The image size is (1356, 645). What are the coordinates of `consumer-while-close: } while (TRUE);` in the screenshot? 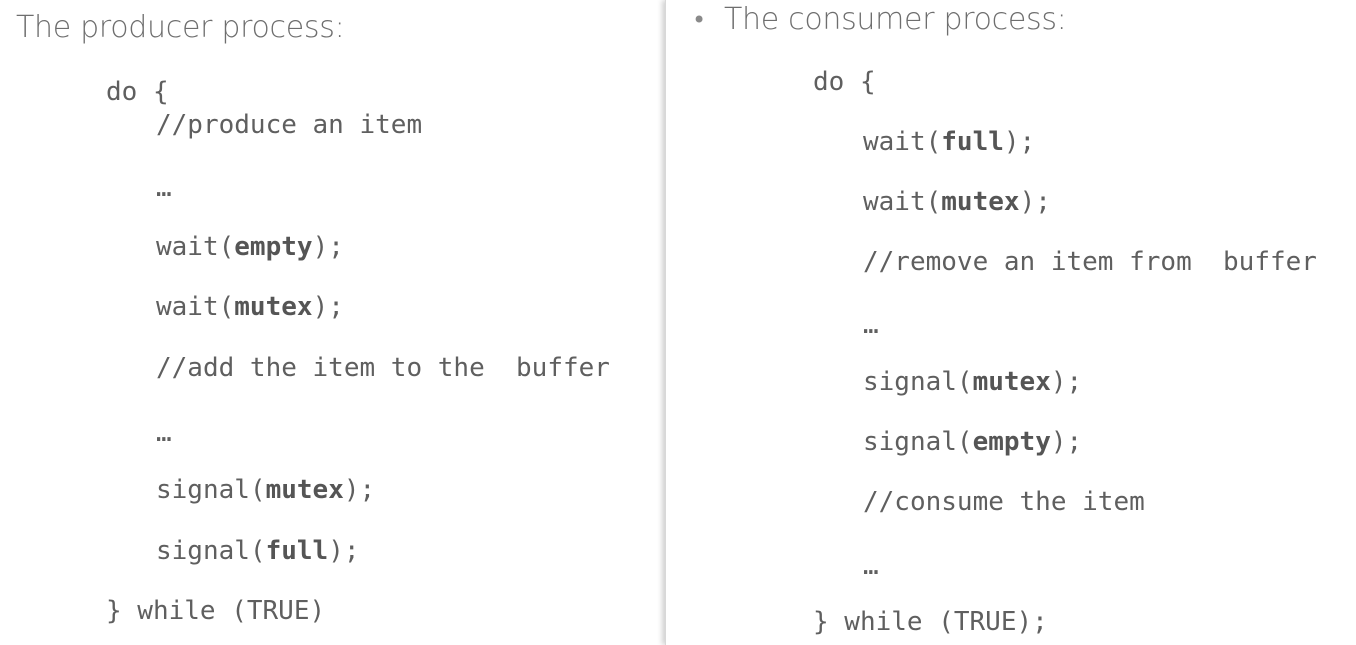 It's located at (930, 622).